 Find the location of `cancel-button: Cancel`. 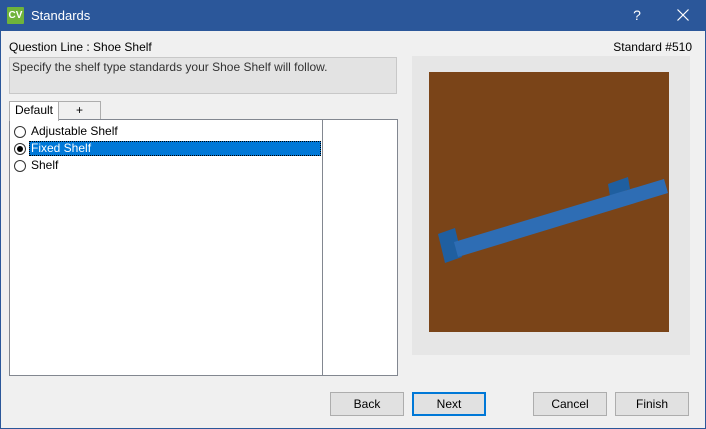

cancel-button: Cancel is located at coordinates (570, 404).